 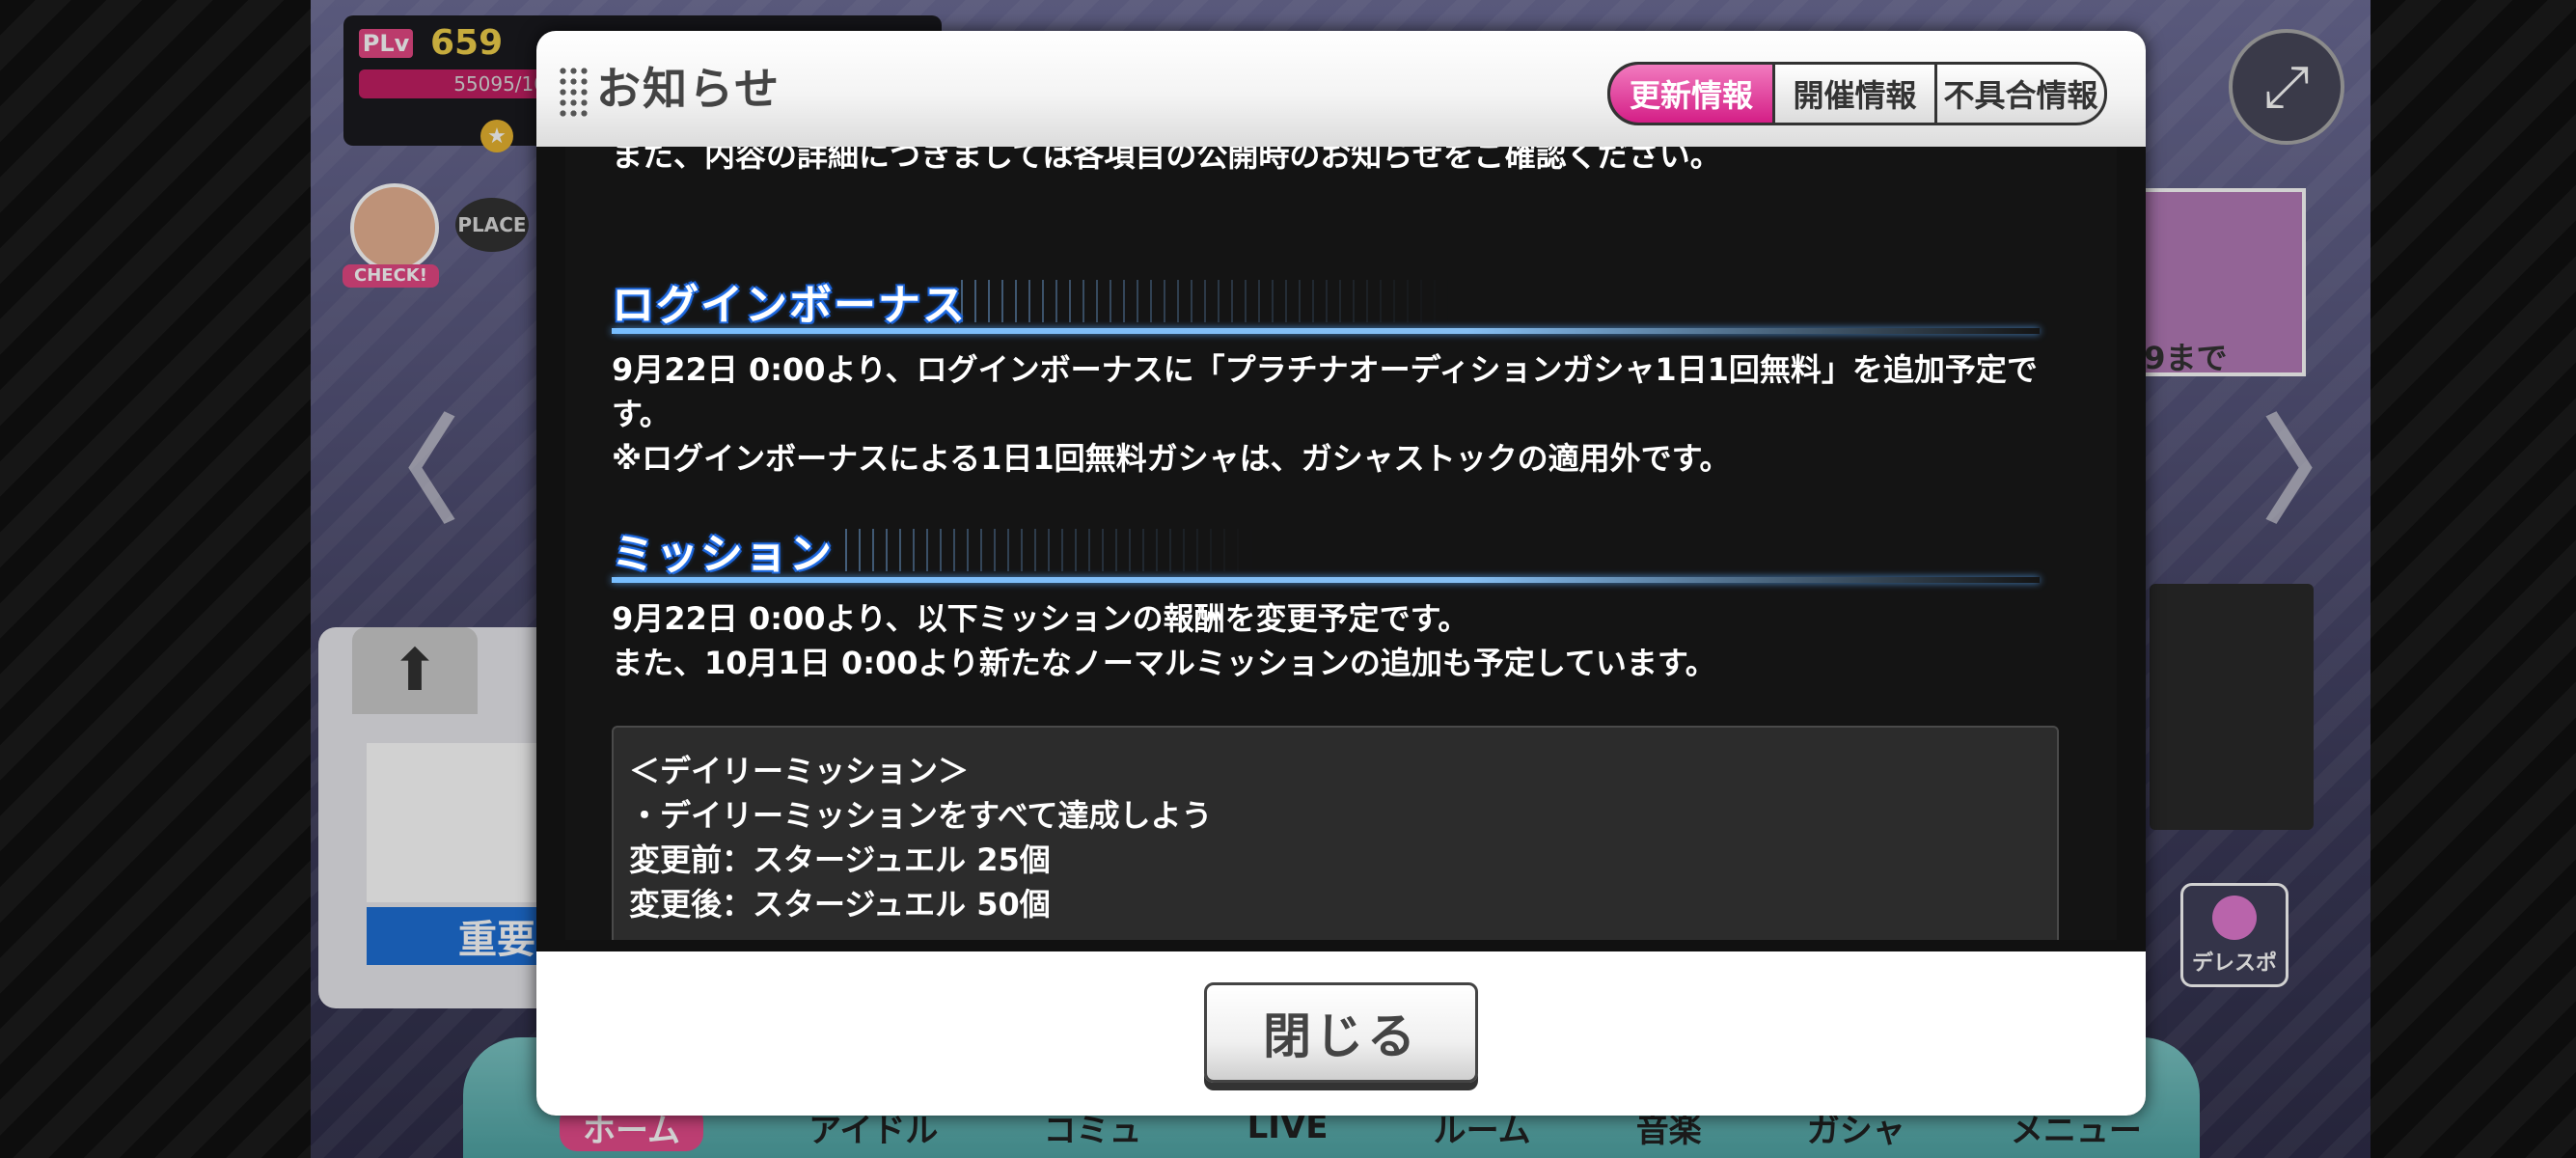 I want to click on tab-event-info: 開催情報, so click(x=1853, y=94).